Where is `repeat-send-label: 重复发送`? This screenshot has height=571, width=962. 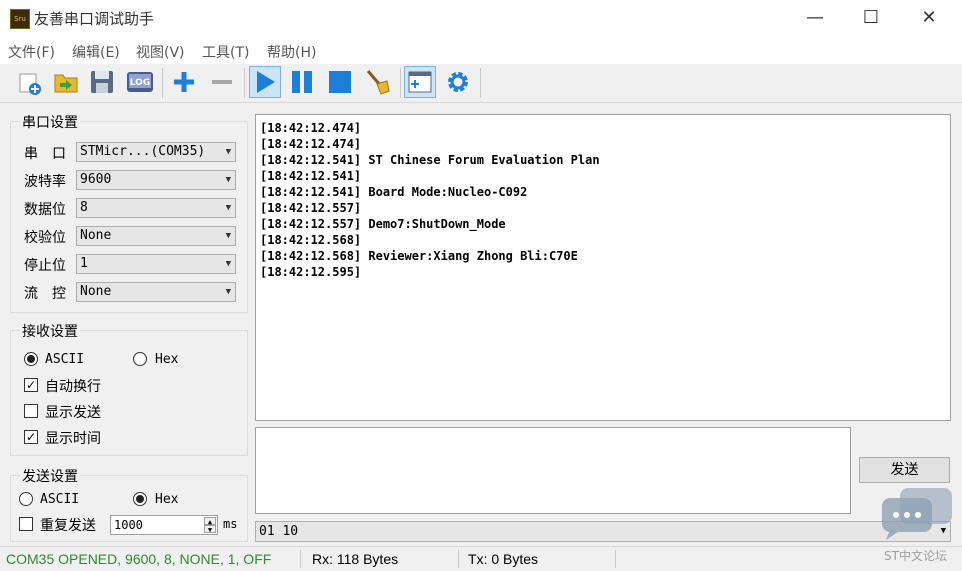
repeat-send-label: 重复发送 is located at coordinates (68, 526).